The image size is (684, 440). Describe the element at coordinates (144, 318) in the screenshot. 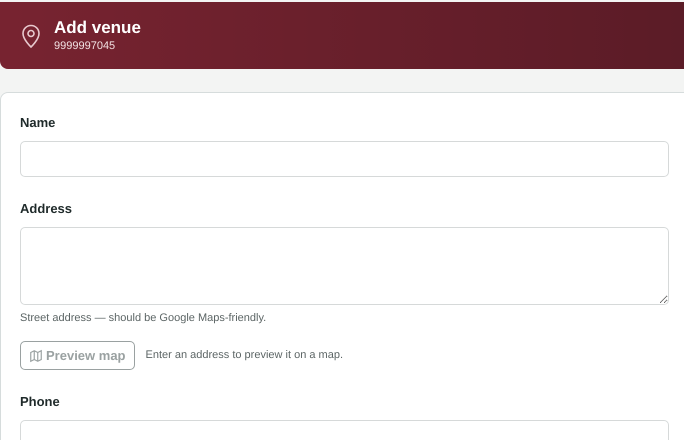

I see `hint-text: Street address — should be Google Maps-friendly.` at that location.